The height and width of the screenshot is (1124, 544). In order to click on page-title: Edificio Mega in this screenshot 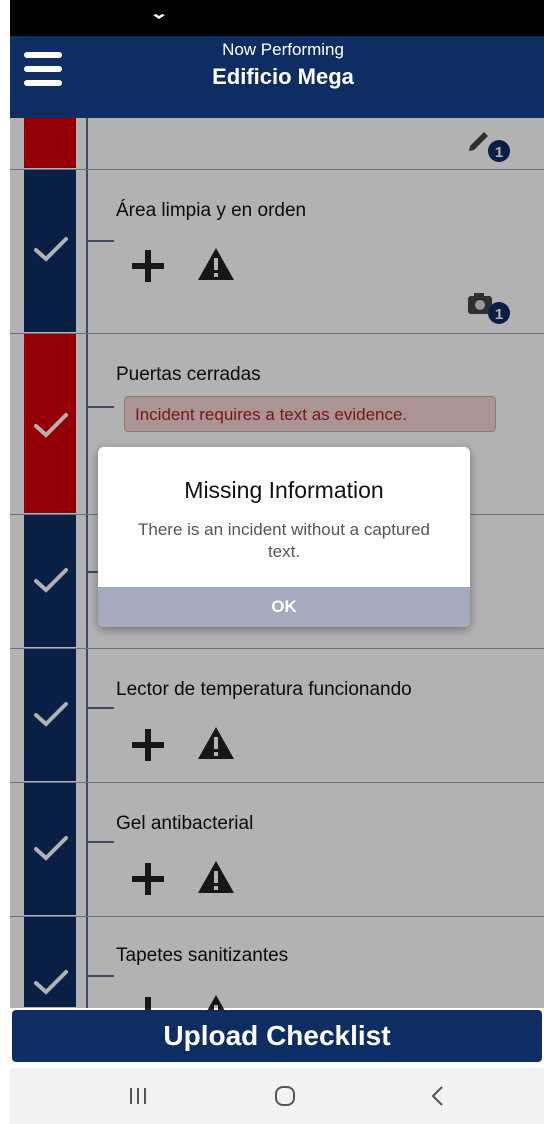, I will do `click(283, 76)`.